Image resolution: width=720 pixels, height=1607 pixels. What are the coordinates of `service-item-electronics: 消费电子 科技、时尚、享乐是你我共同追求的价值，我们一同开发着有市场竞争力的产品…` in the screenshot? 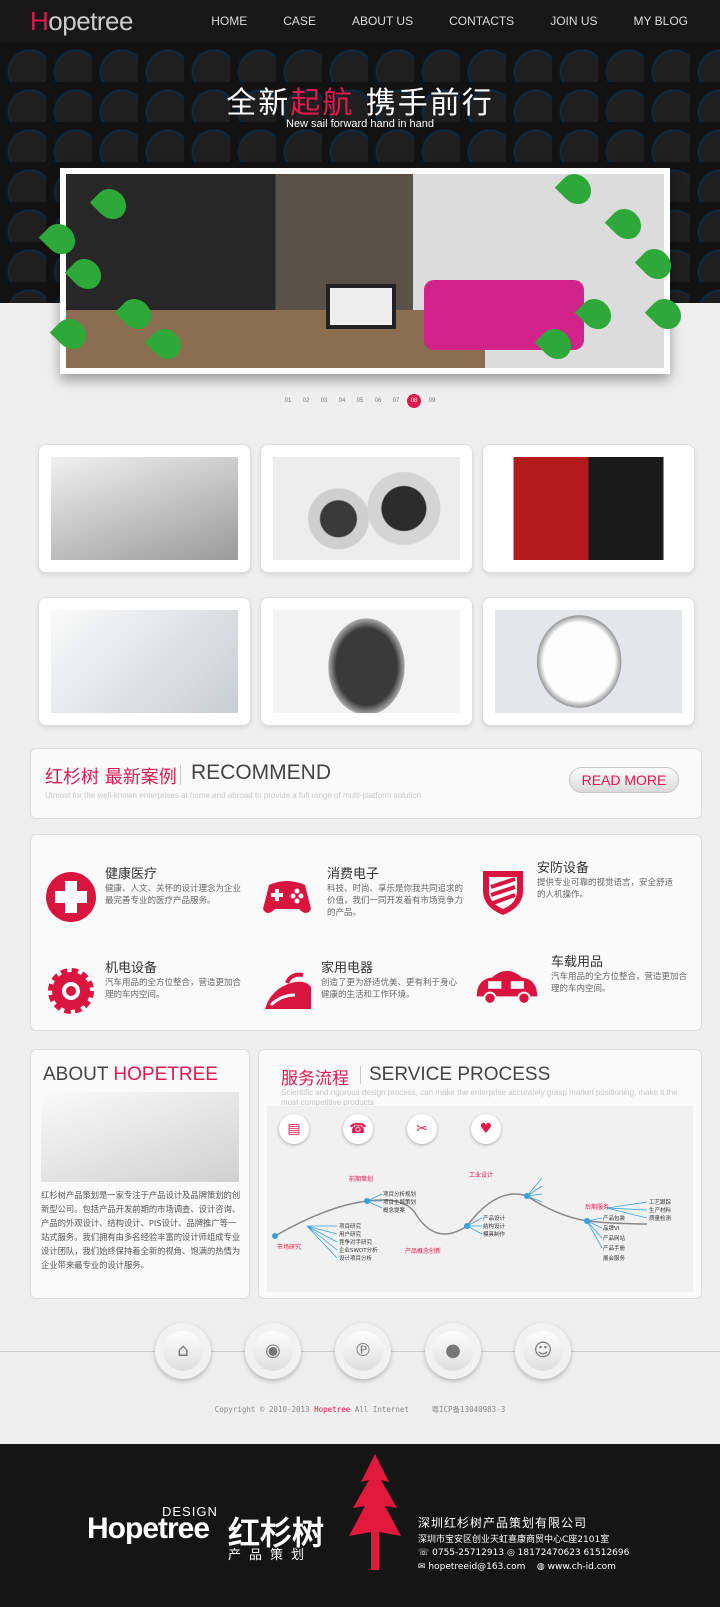 It's located at (366, 903).